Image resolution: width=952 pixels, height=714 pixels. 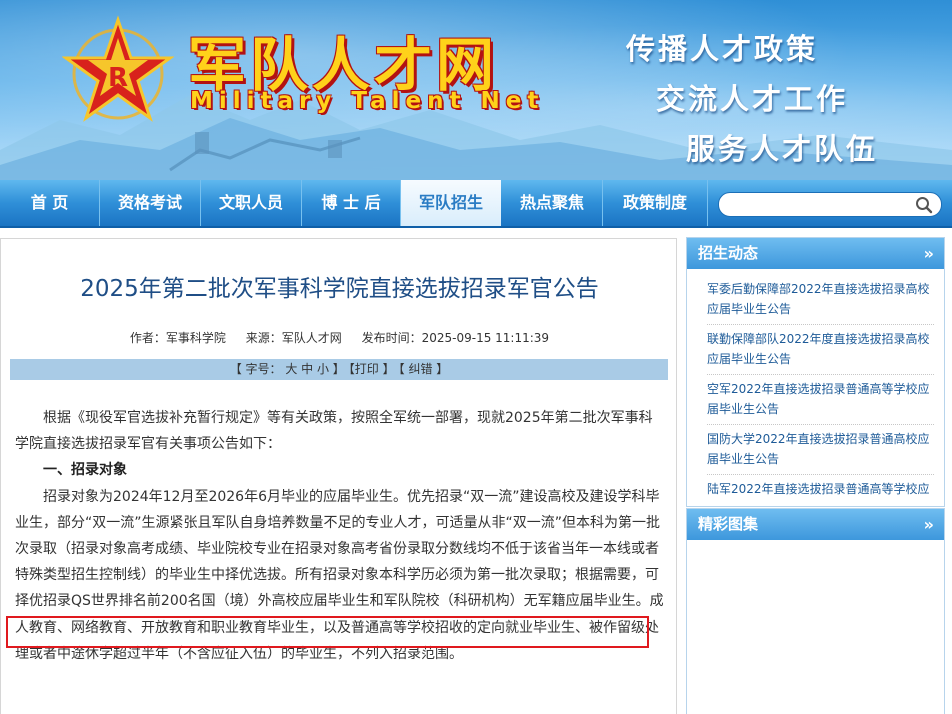 I want to click on highlight-box, so click(x=327, y=632).